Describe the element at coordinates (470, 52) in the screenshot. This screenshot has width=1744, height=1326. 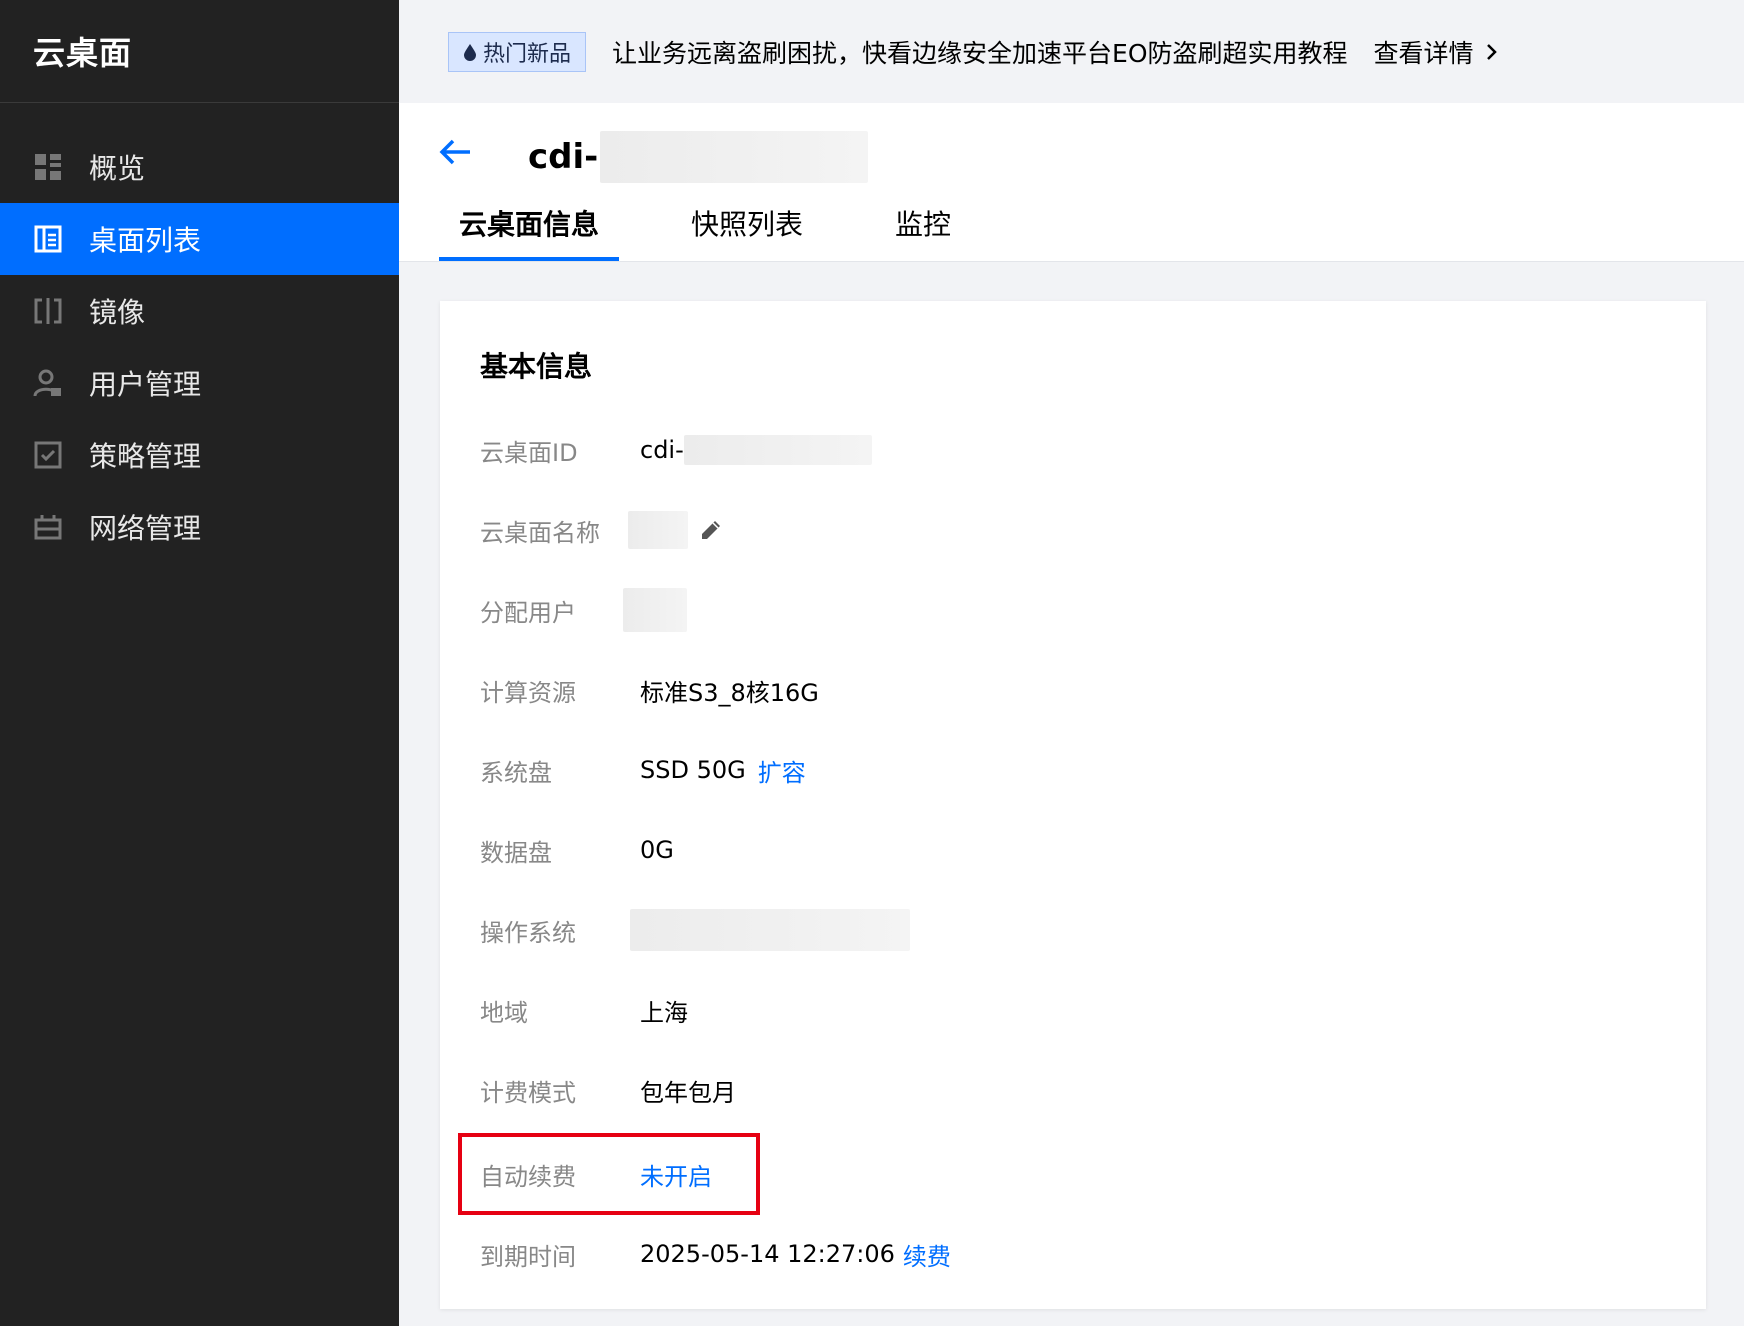
I see `flame-icon` at that location.